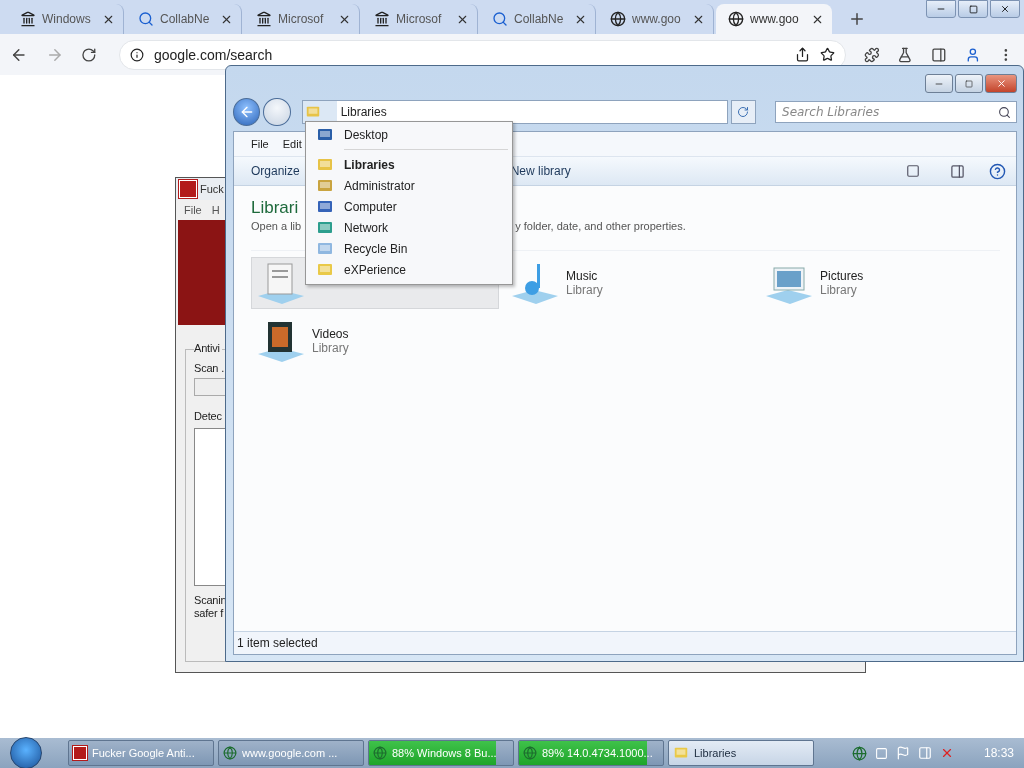  What do you see at coordinates (208, 348) in the screenshot?
I see `group-label: Antivi` at bounding box center [208, 348].